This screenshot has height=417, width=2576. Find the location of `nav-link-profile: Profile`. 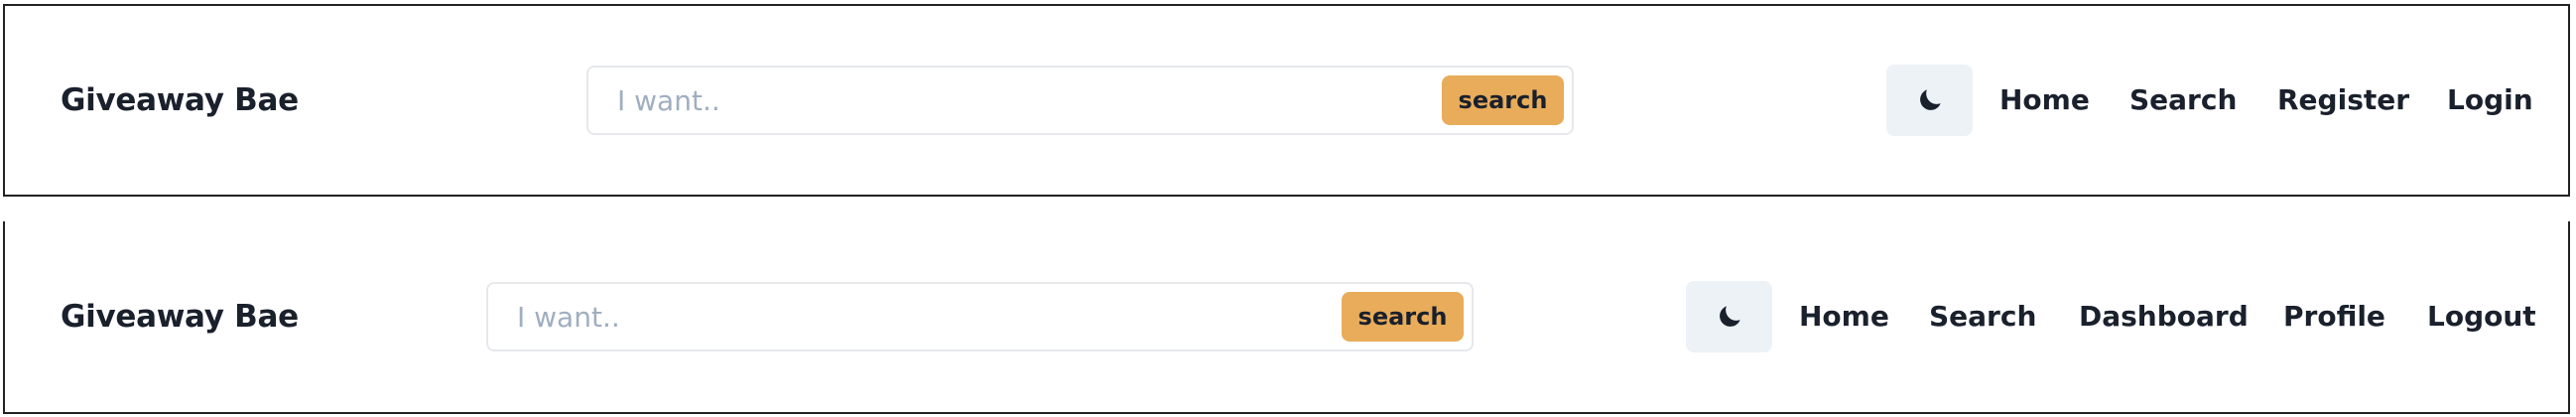

nav-link-profile: Profile is located at coordinates (2334, 317).